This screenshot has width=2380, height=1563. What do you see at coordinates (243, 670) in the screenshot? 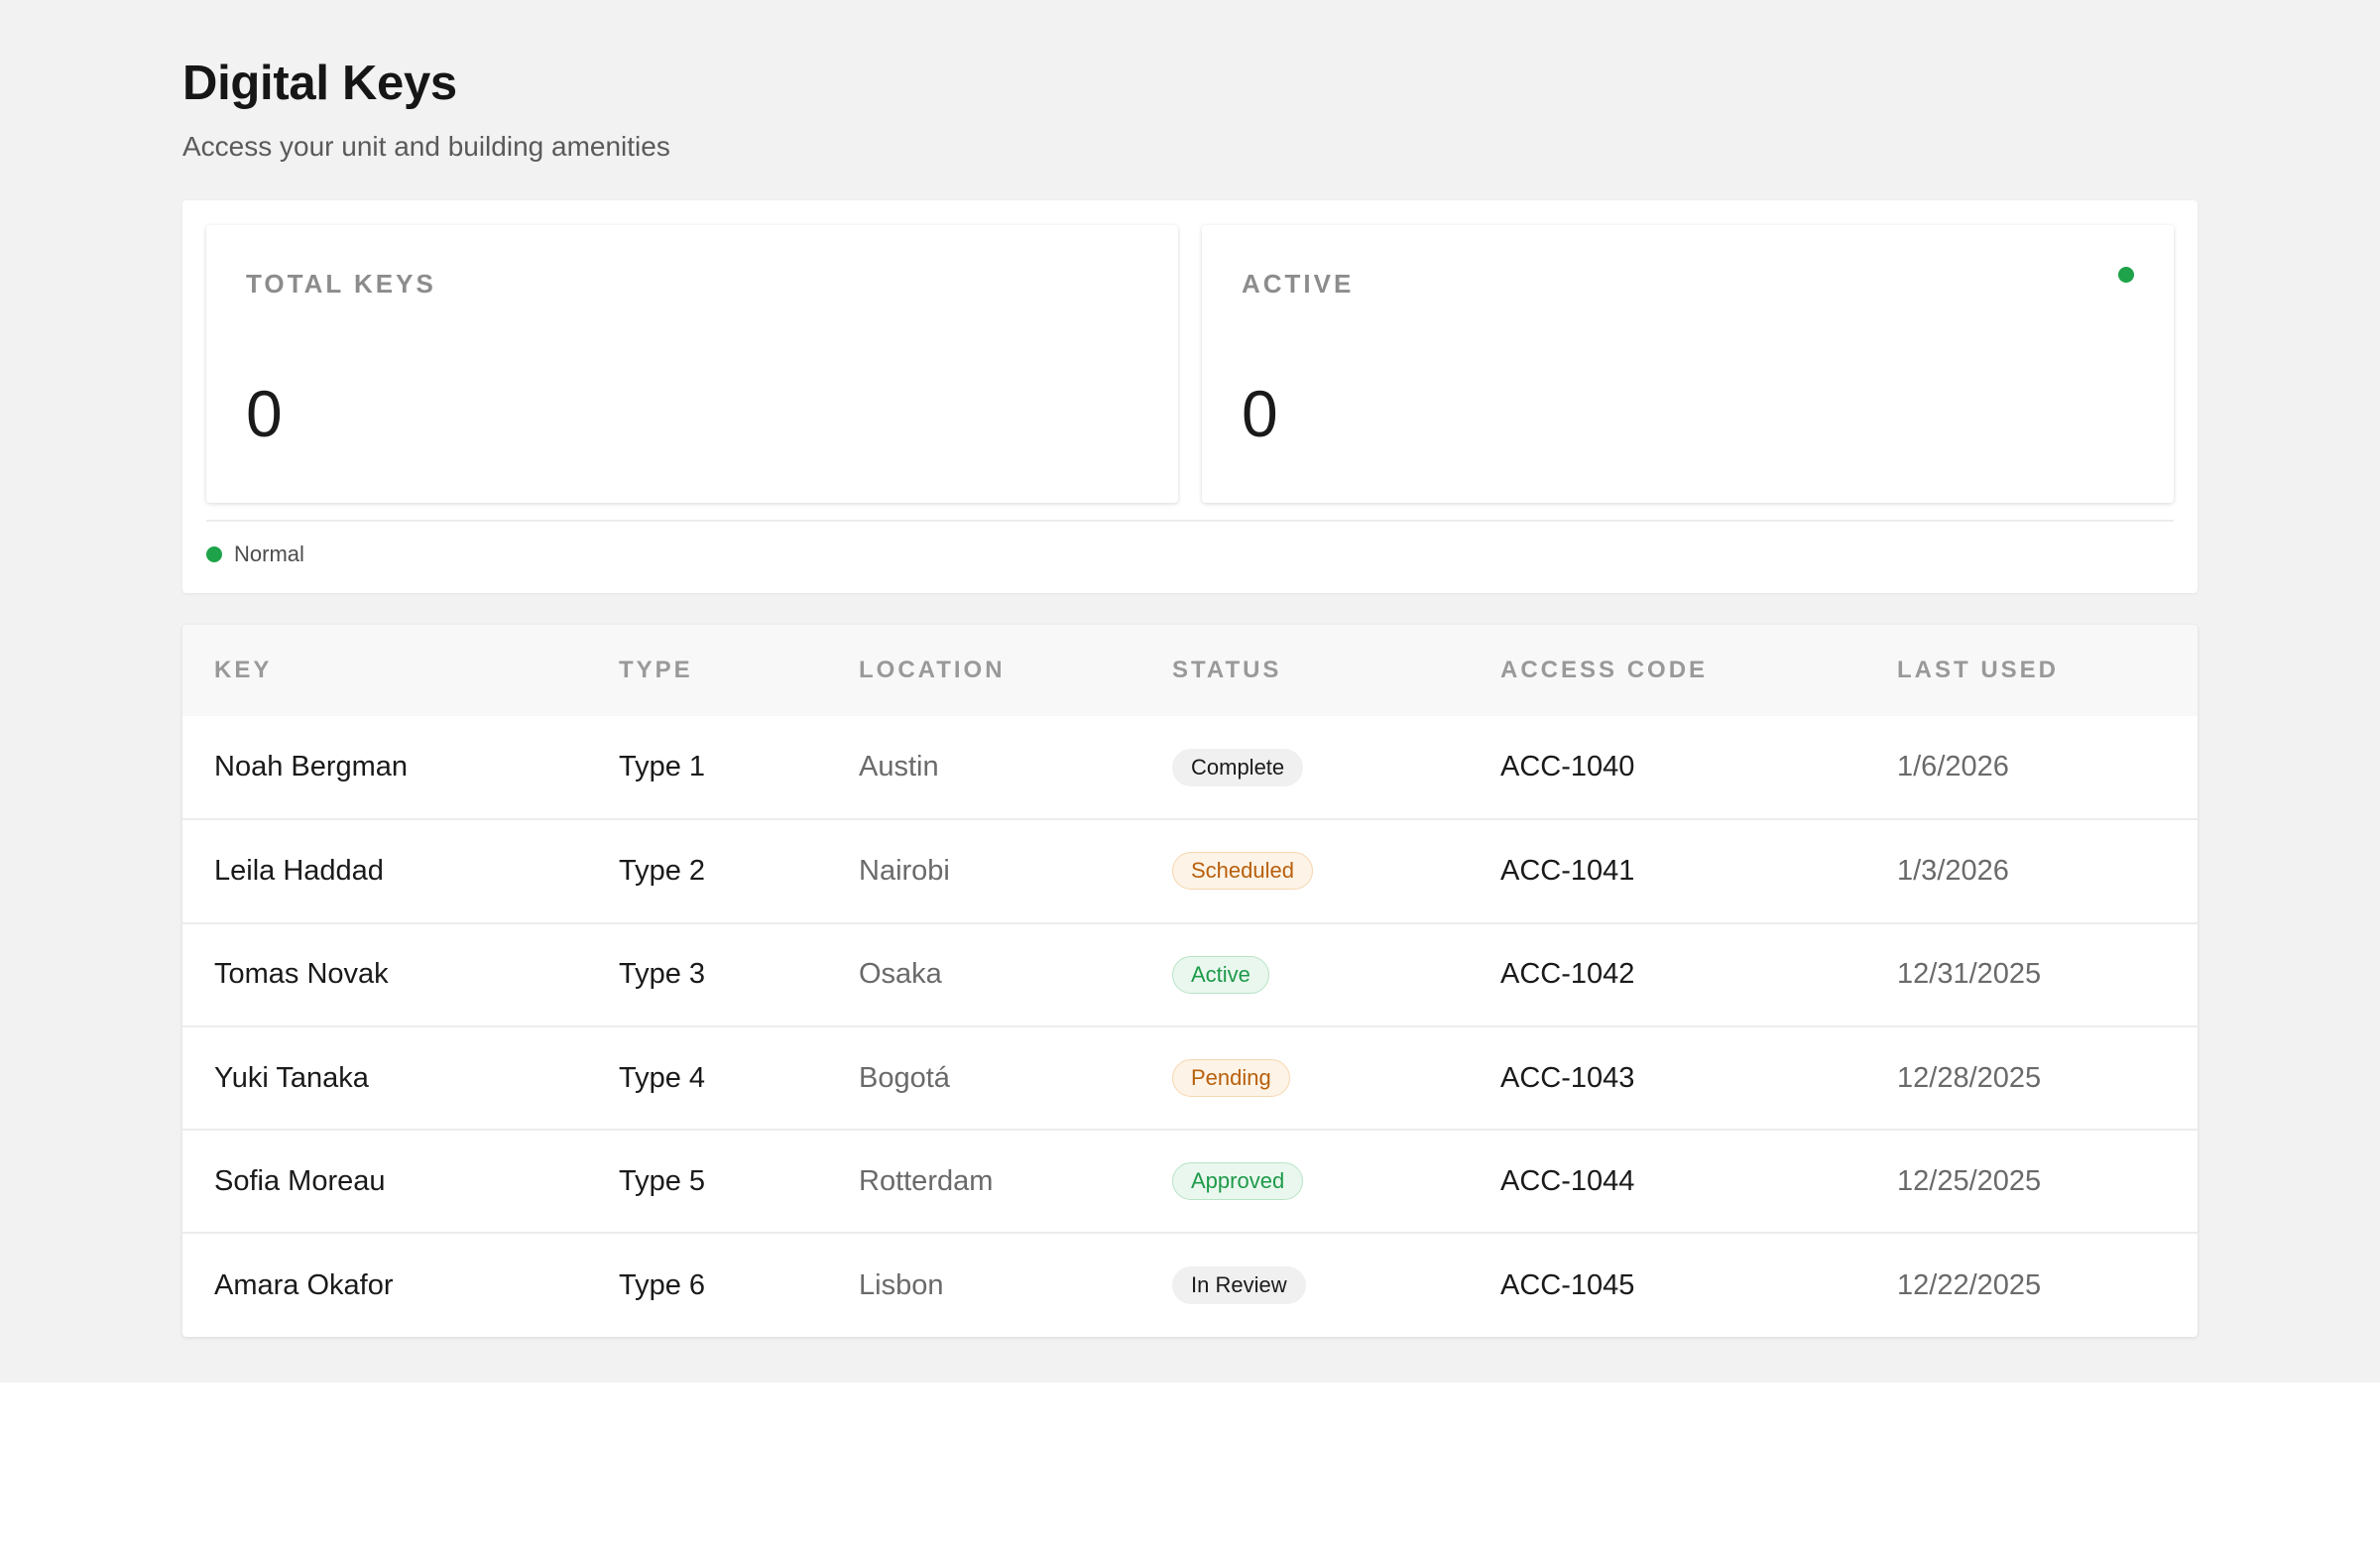
I see `column-key-header: KEY` at bounding box center [243, 670].